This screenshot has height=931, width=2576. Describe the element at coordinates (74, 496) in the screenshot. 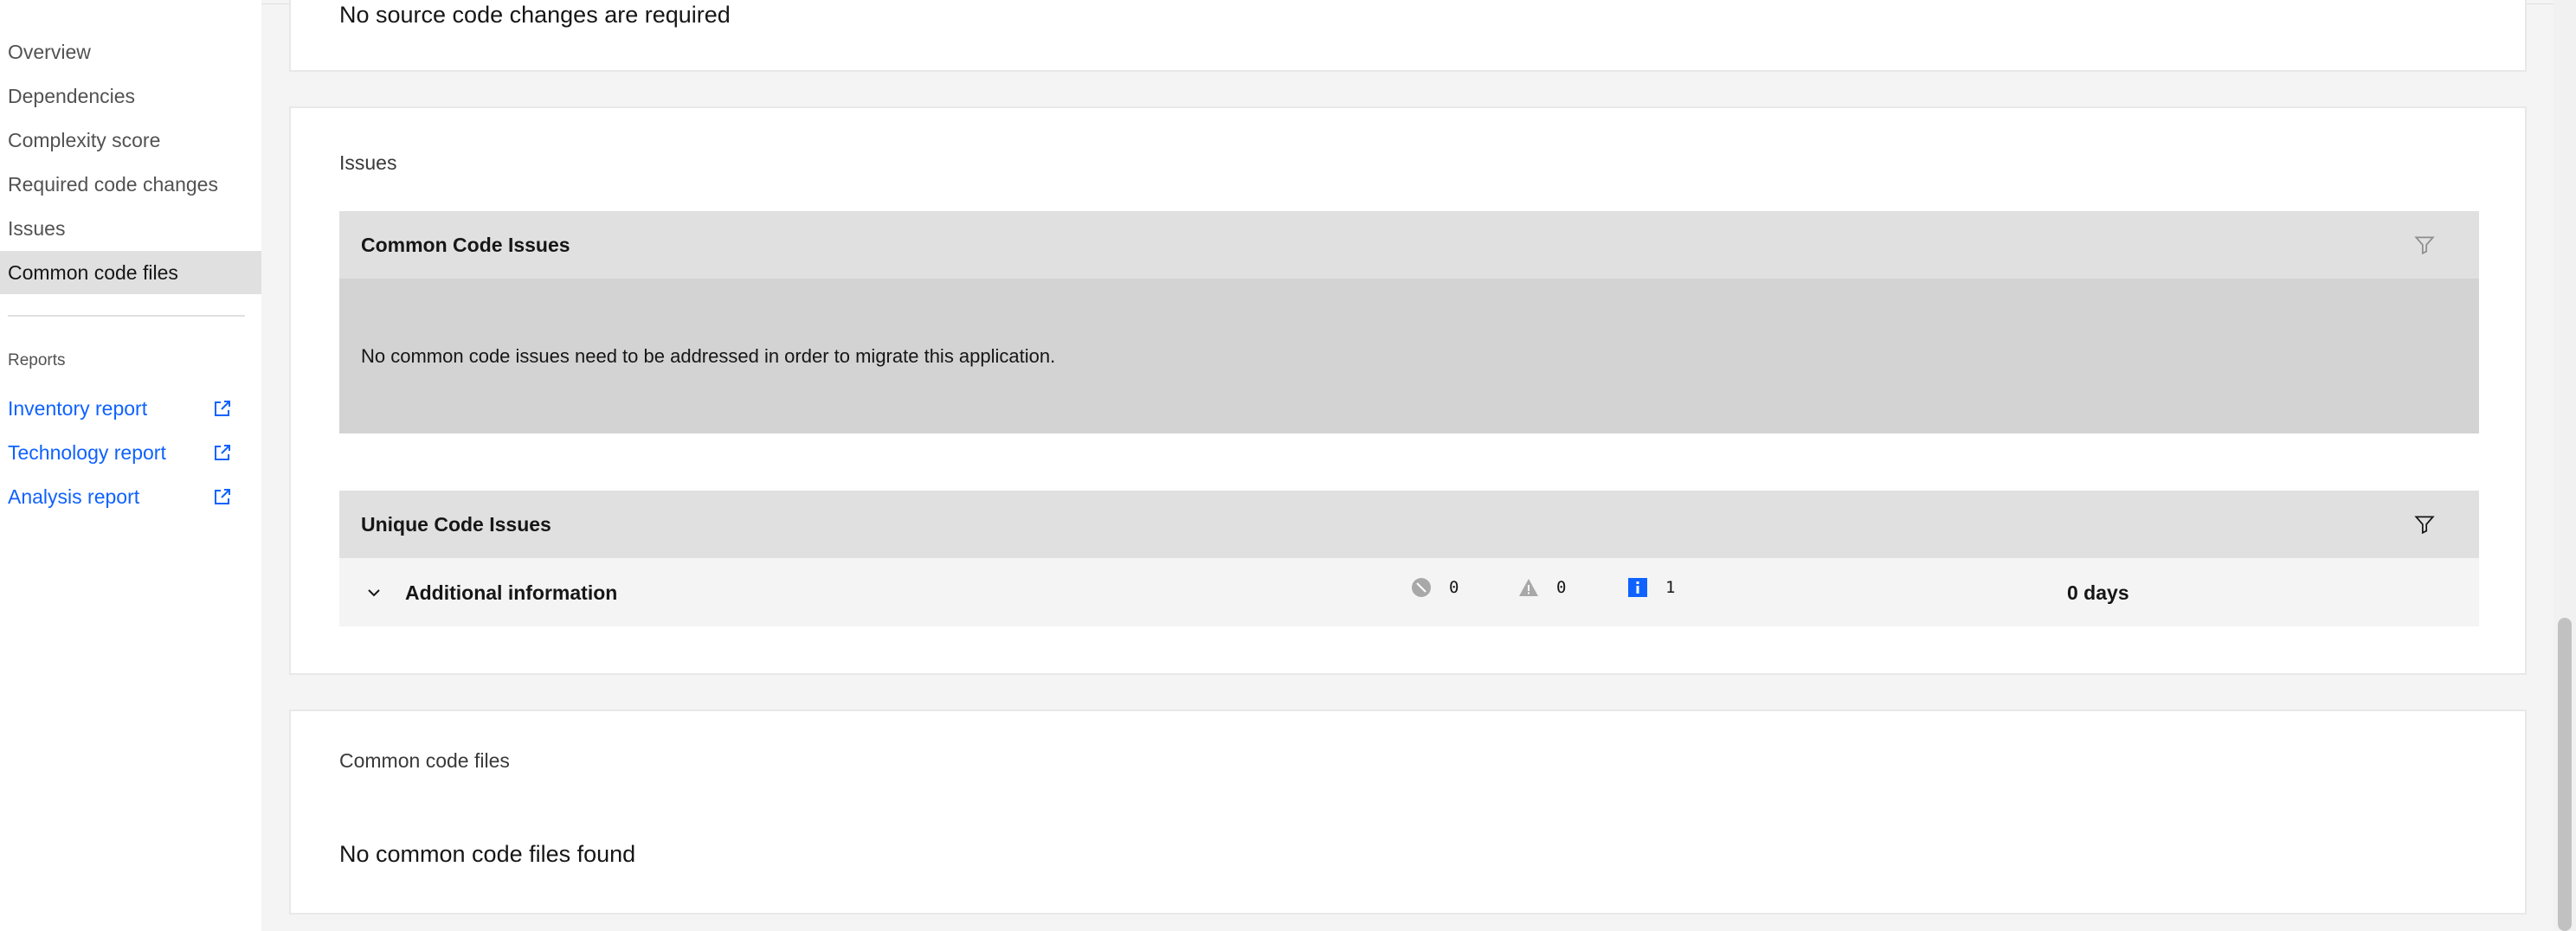

I see `analysis-report-label: Analysis report` at that location.